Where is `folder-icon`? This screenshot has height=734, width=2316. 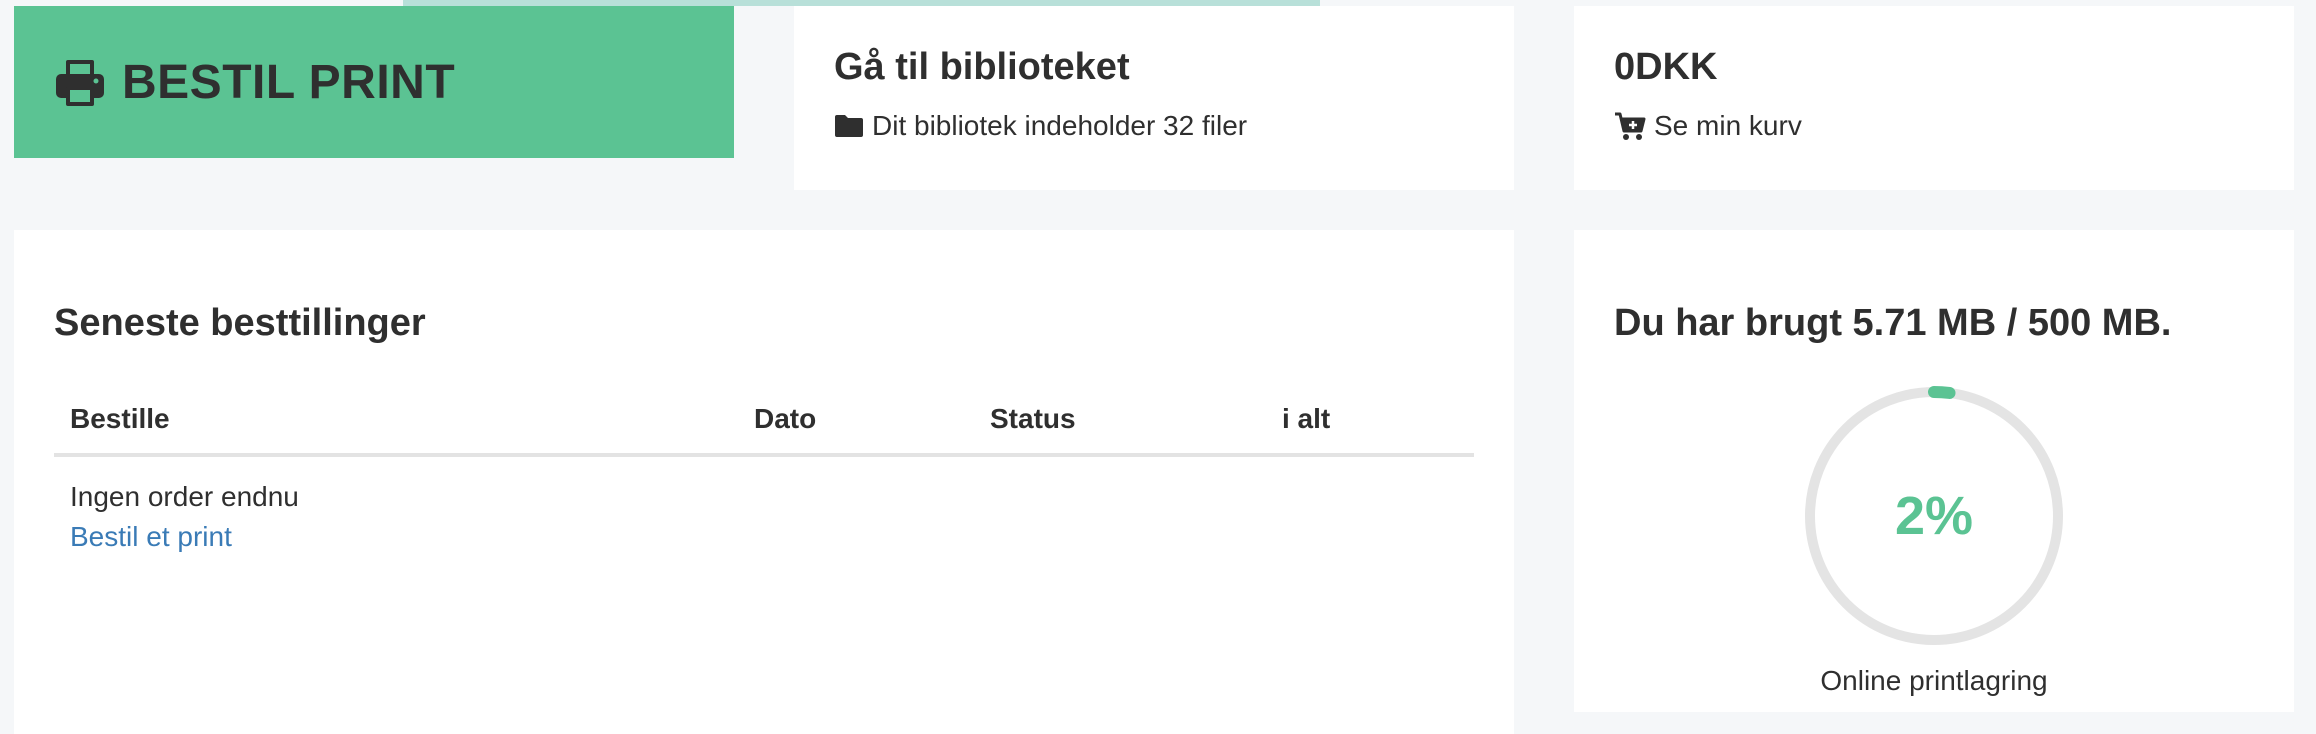
folder-icon is located at coordinates (849, 125).